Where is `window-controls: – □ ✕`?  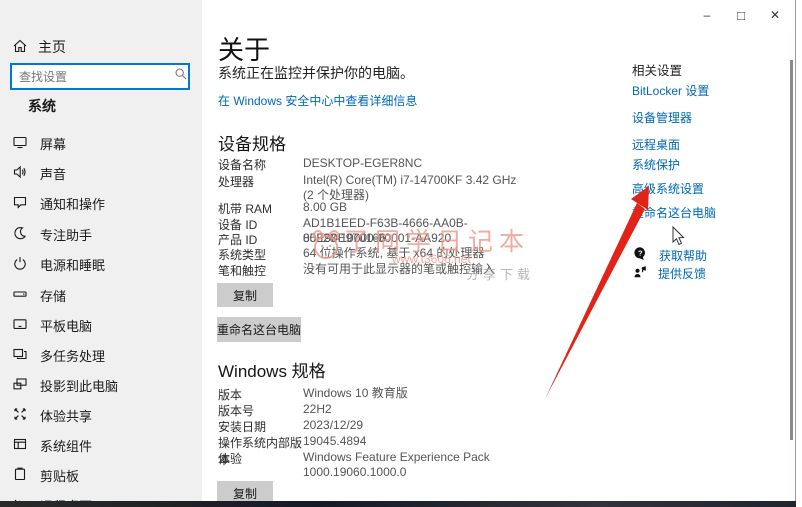
window-controls: – □ ✕ is located at coordinates (741, 15).